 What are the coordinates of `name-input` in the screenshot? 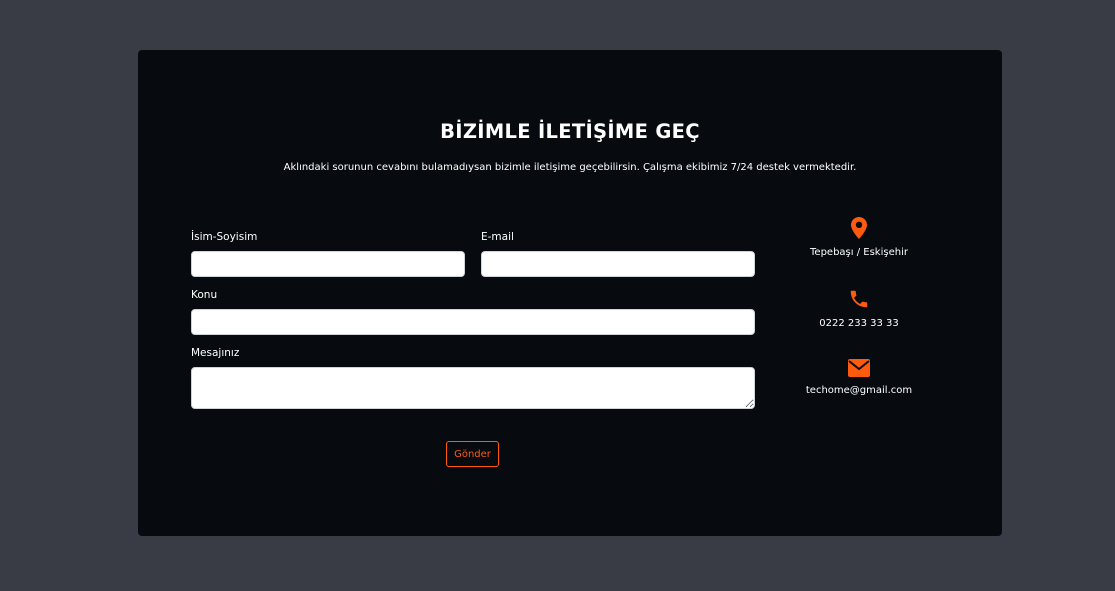 It's located at (328, 264).